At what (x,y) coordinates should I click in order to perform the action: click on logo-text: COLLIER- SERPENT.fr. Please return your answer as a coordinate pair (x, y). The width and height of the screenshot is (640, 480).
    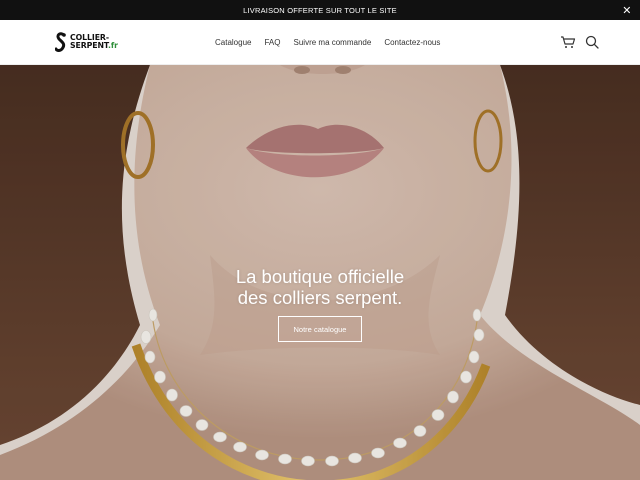
    Looking at the image, I should click on (94, 42).